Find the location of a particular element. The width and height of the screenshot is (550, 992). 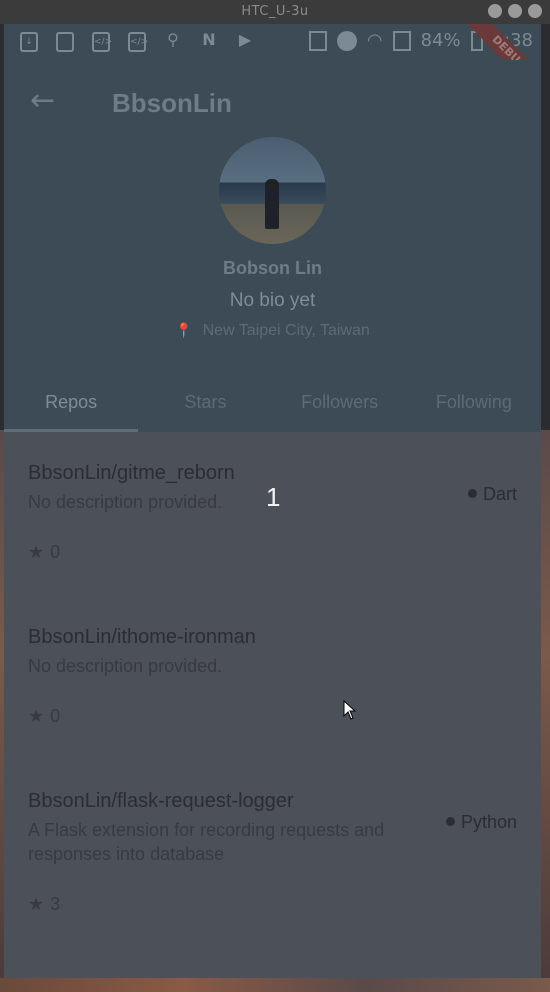

notification-icons: ↓ </> </> ⚲ N ▶ is located at coordinates (137, 42).